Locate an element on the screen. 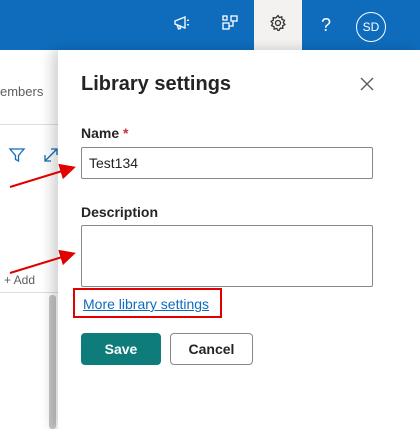 The height and width of the screenshot is (429, 420). members-tab-label: embers is located at coordinates (21, 91).